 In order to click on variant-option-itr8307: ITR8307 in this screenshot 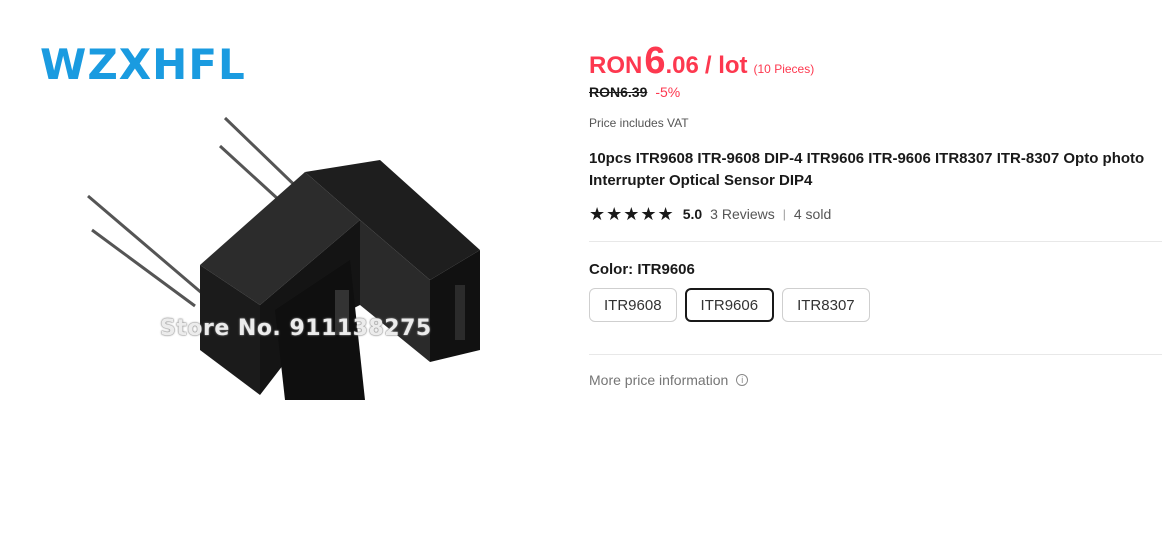, I will do `click(826, 305)`.